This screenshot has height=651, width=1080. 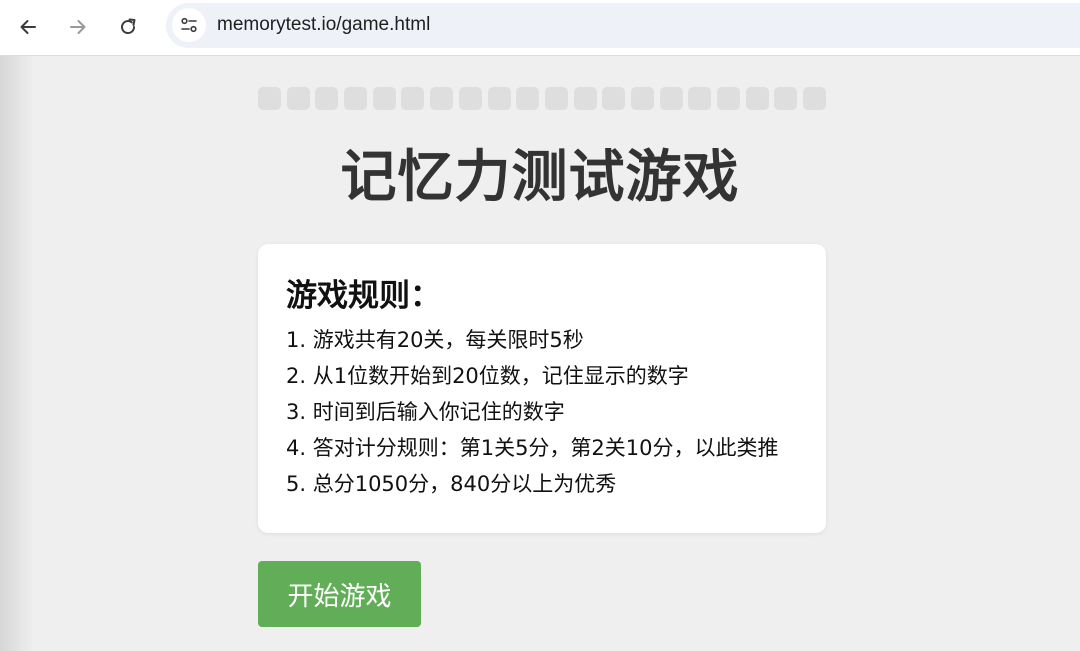 What do you see at coordinates (435, 340) in the screenshot?
I see `rule-item: 1. 游戏共有20关，每关限时5秒` at bounding box center [435, 340].